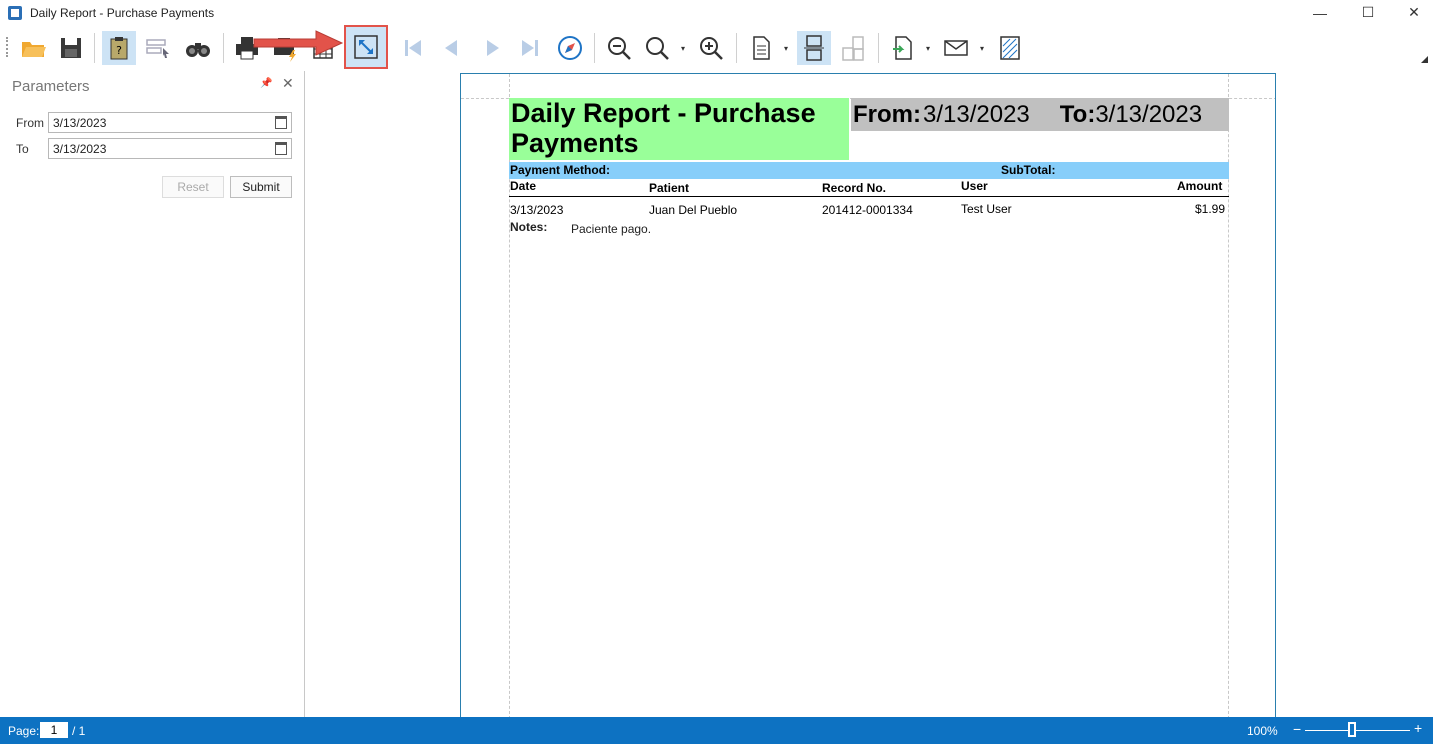  I want to click on fit-page-icon, so click(366, 47).